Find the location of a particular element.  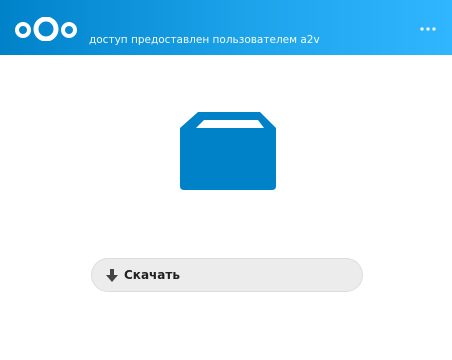

shared-by-text: доступ предоставлен пользователем a2v is located at coordinates (204, 40).